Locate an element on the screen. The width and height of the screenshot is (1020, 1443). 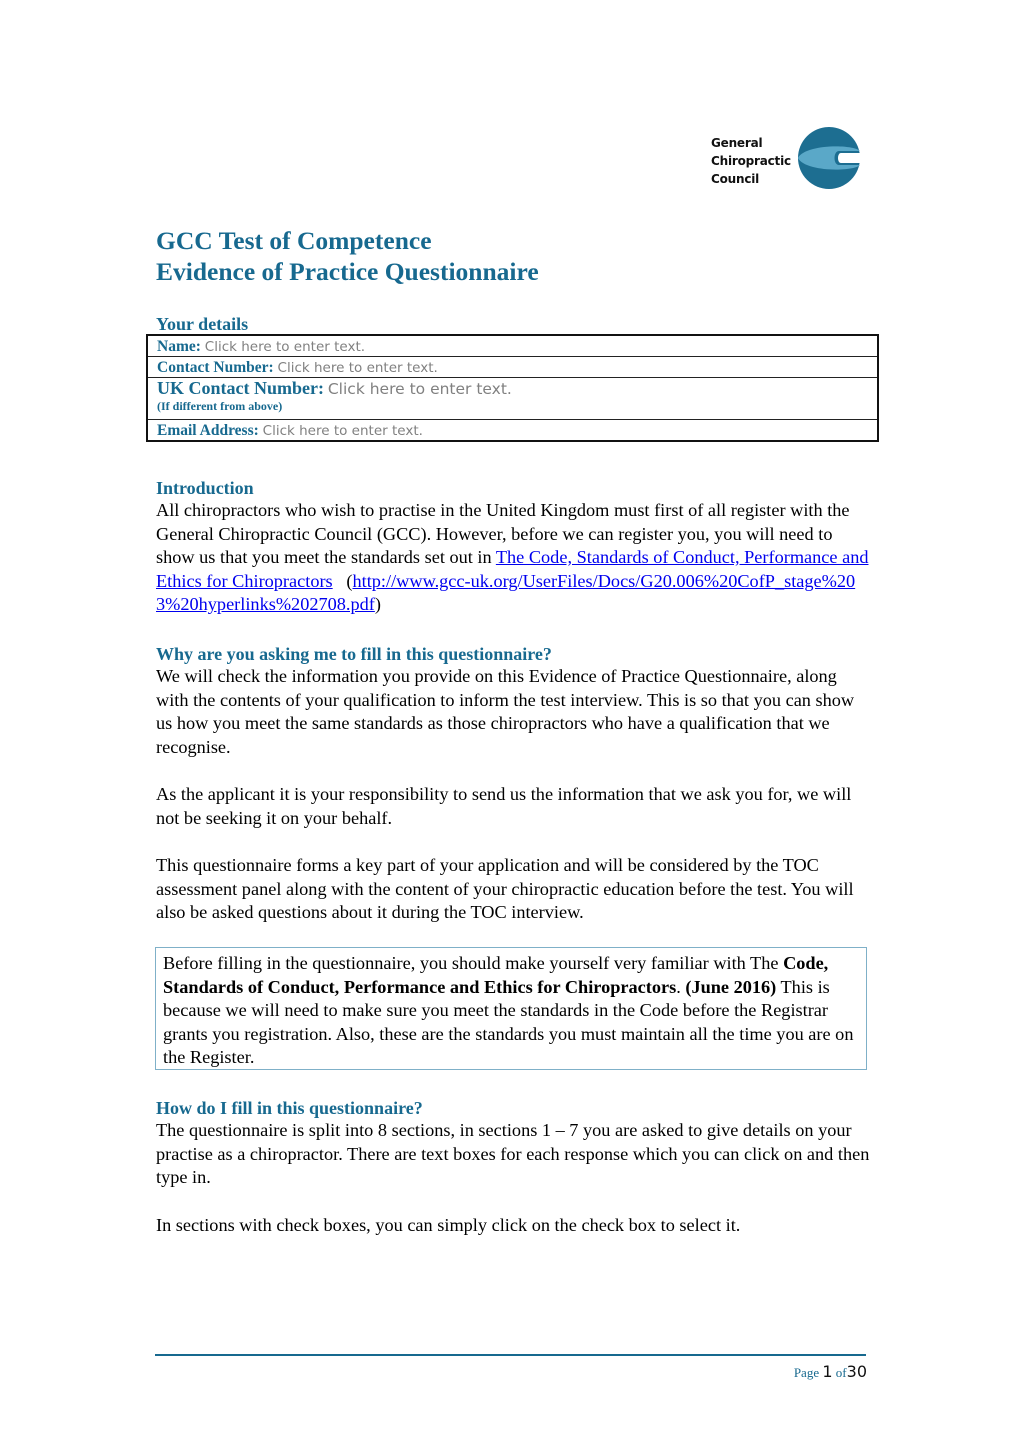
logo-wordmark: General Chiropractic Council is located at coordinates (751, 161).